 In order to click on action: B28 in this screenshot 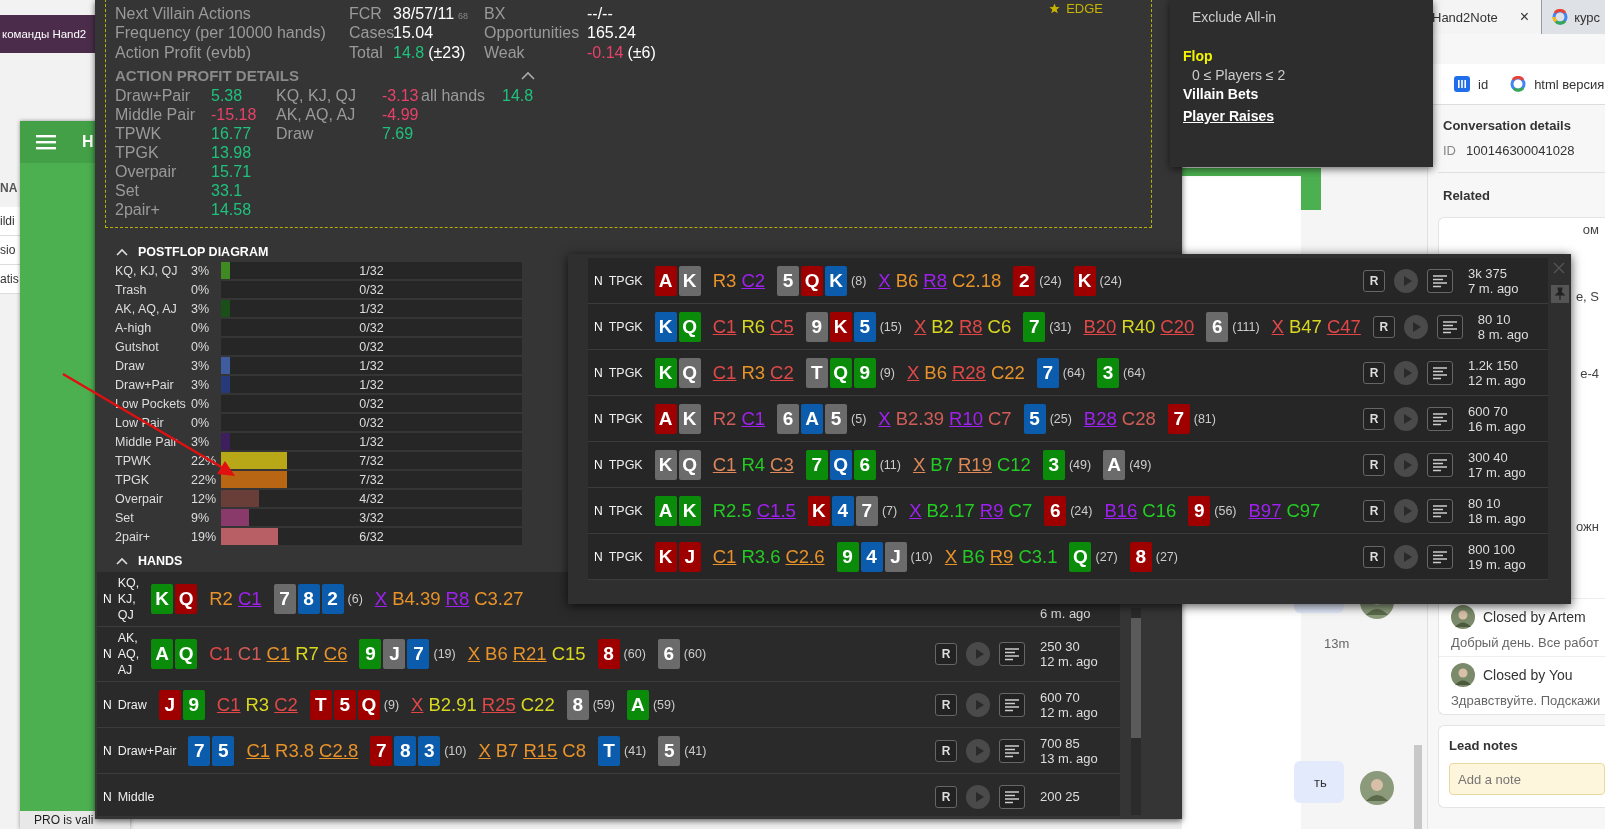, I will do `click(1100, 418)`.